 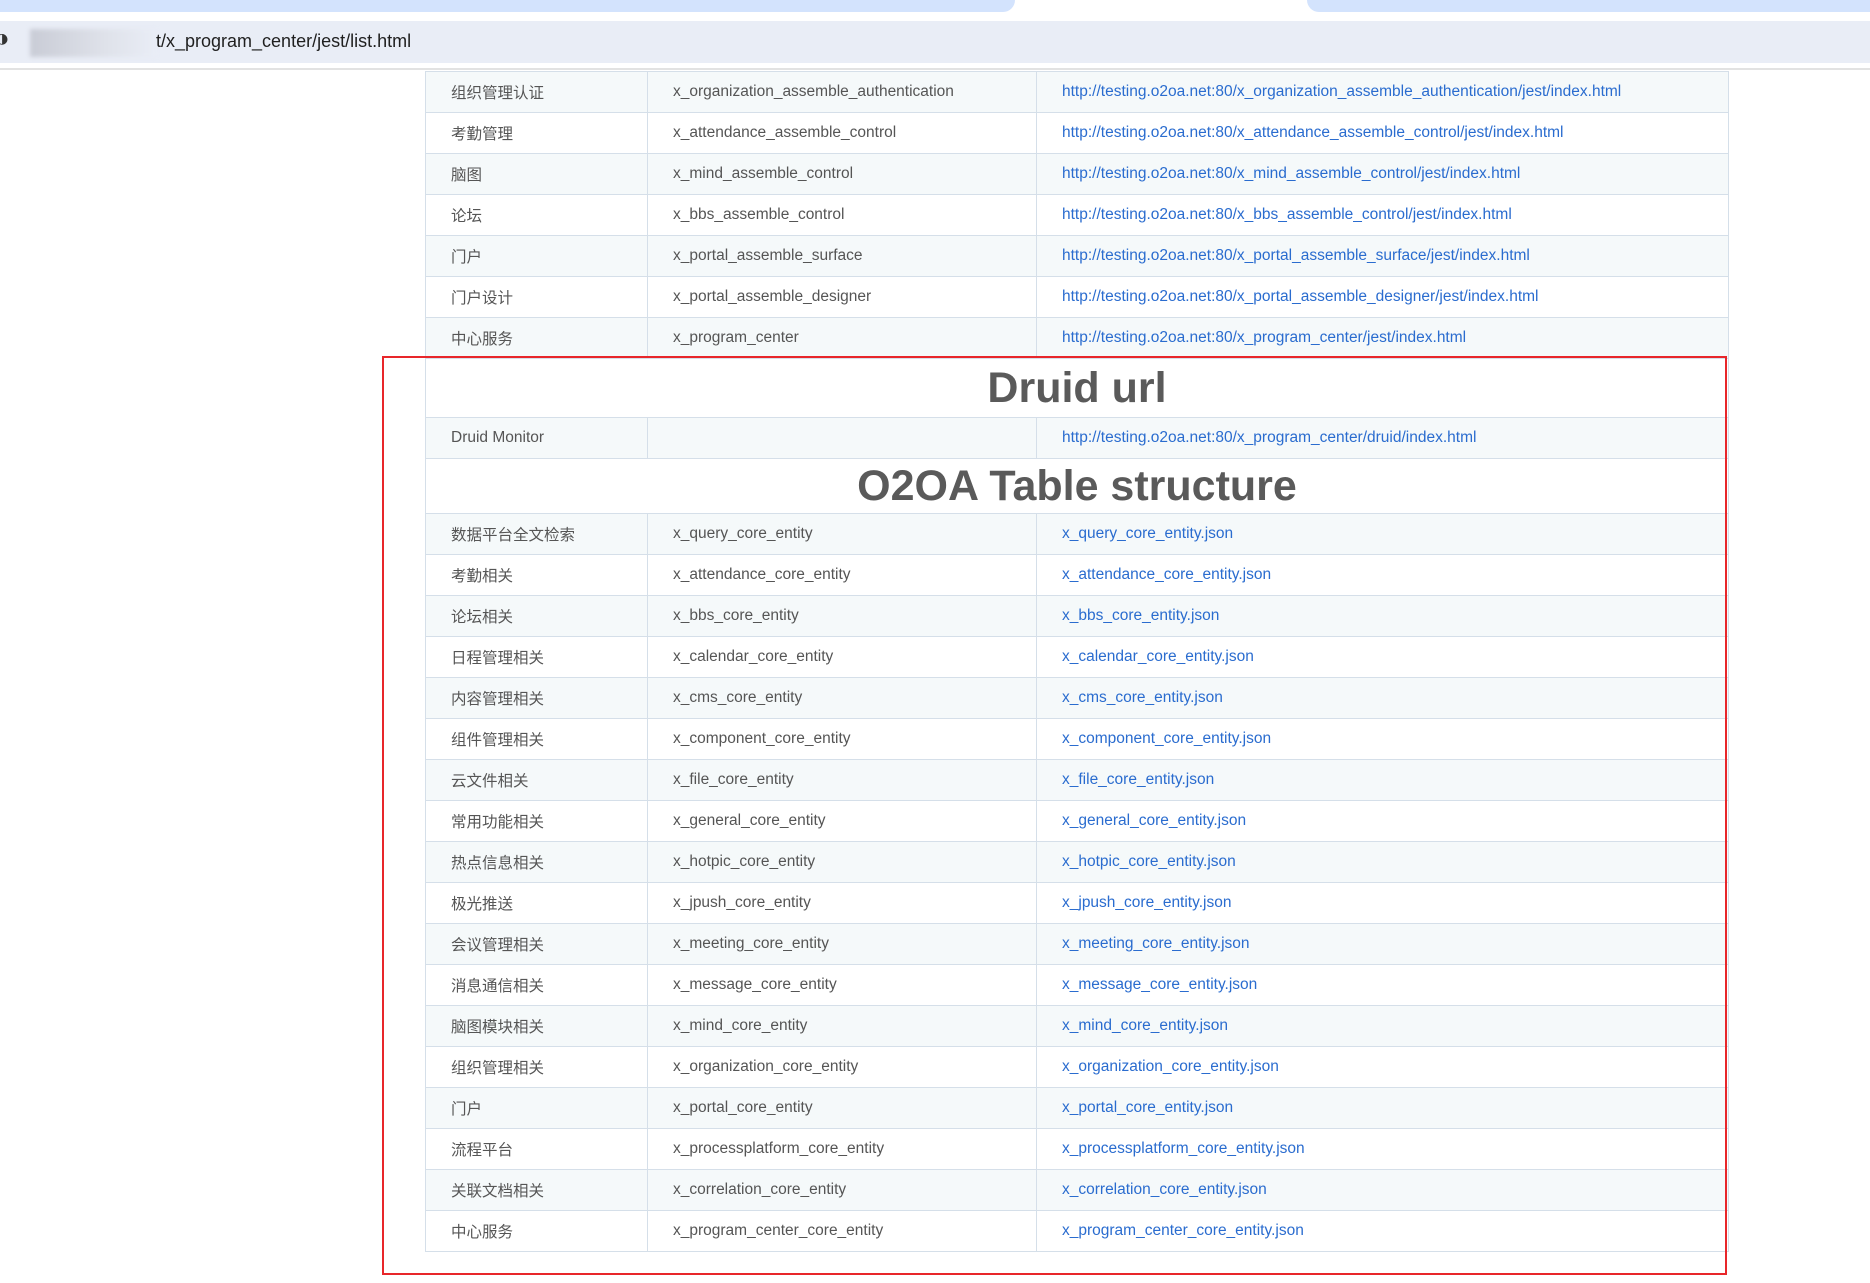 I want to click on row-name-cell: 脑图模块相关, so click(x=536, y=1026).